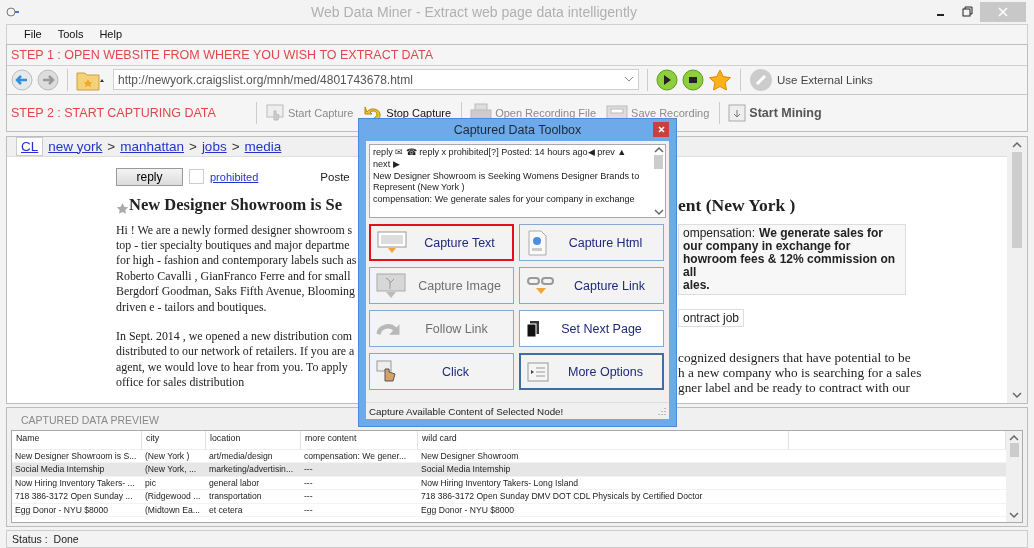  I want to click on toolbox-button: More Options, so click(591, 371).